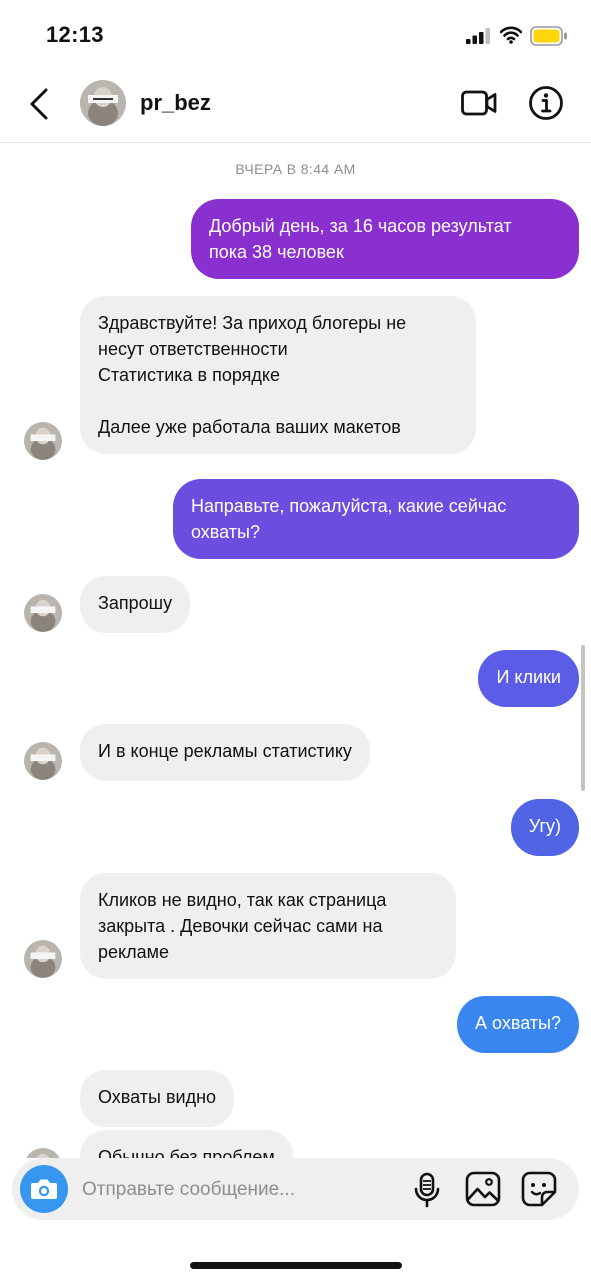  What do you see at coordinates (75, 34) in the screenshot?
I see `status-time: 12:13` at bounding box center [75, 34].